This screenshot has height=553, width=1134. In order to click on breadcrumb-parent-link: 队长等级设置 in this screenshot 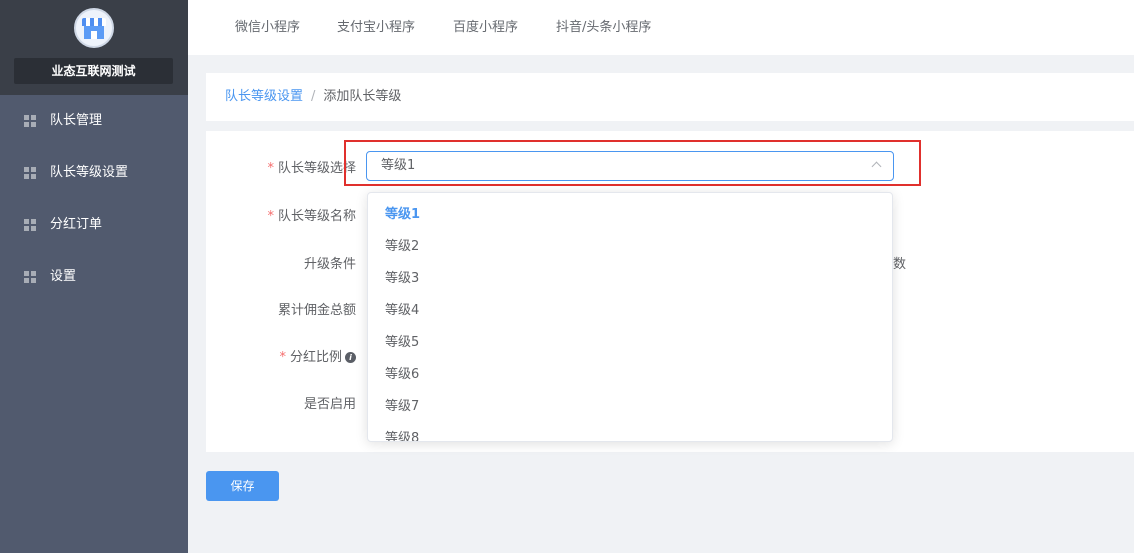, I will do `click(264, 96)`.